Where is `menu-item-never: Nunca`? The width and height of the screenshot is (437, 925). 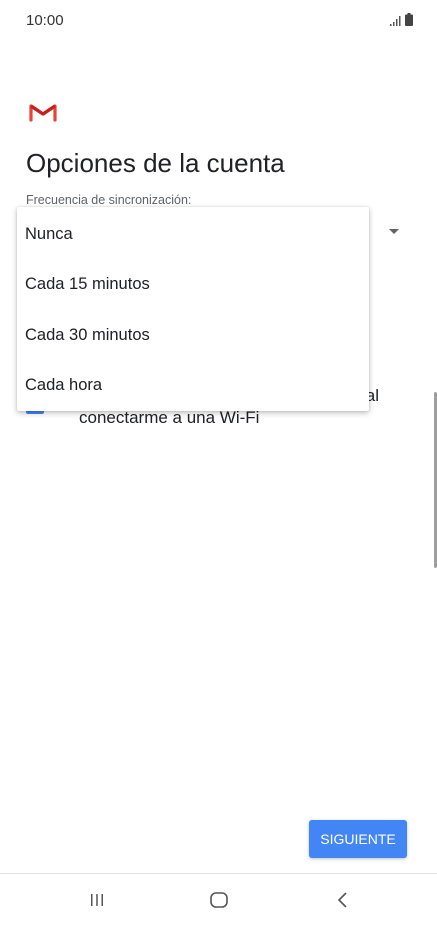 menu-item-never: Nunca is located at coordinates (49, 234).